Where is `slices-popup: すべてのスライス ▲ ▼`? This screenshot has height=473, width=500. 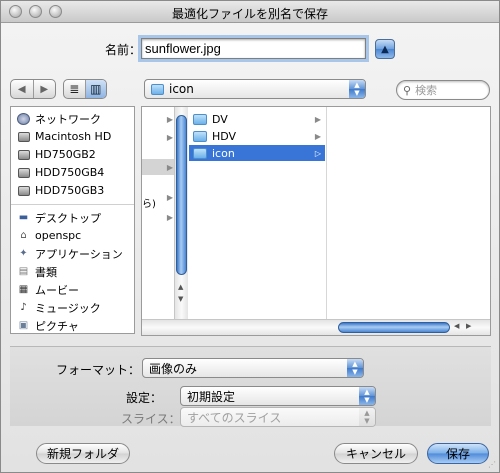 slices-popup: すべてのスライス ▲ ▼ is located at coordinates (278, 417).